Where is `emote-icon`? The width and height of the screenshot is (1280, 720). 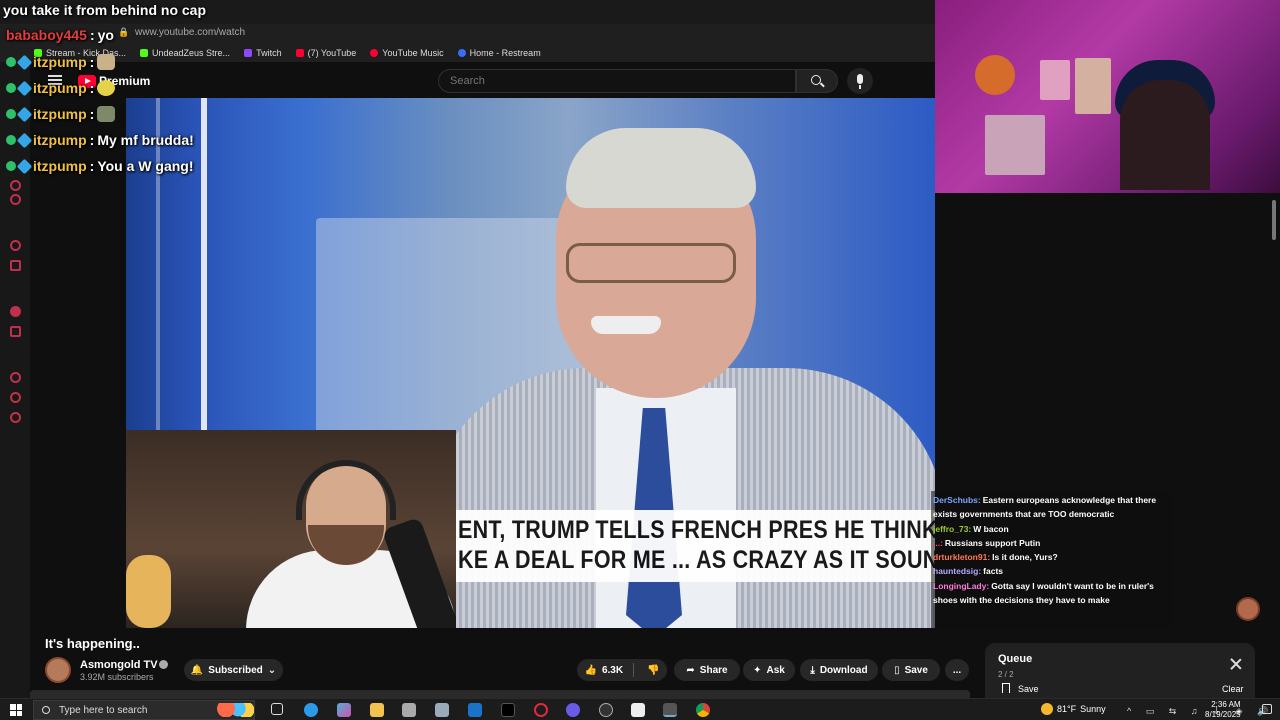
emote-icon is located at coordinates (106, 114).